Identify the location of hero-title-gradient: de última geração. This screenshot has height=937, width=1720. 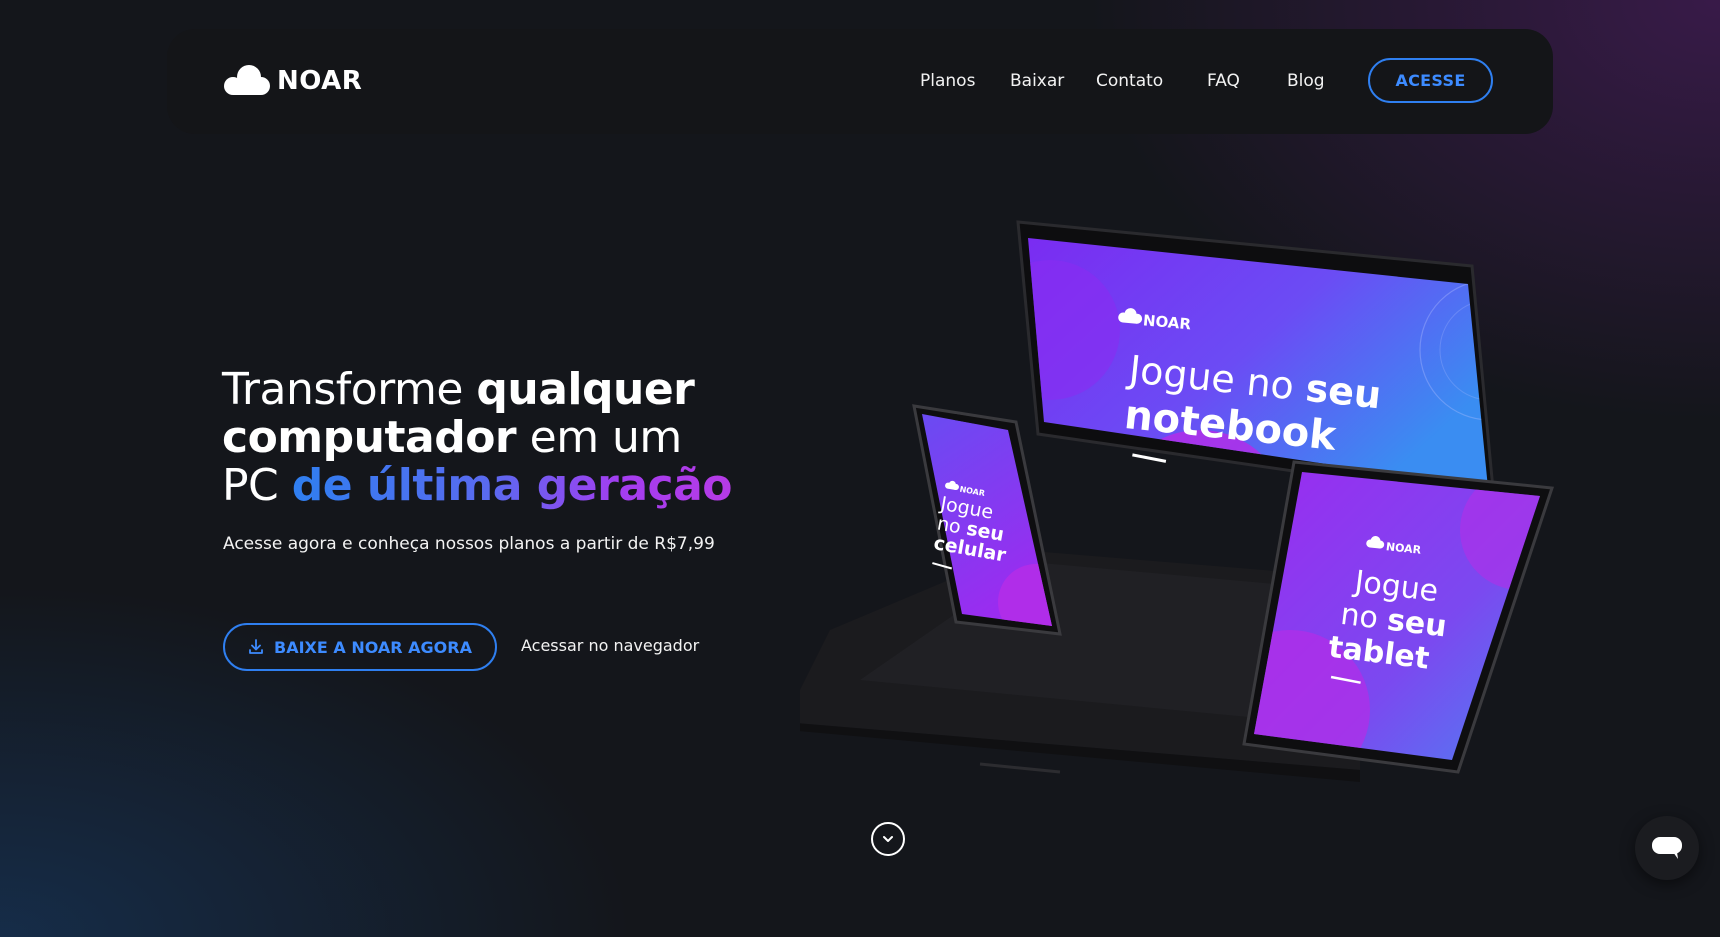
(512, 485).